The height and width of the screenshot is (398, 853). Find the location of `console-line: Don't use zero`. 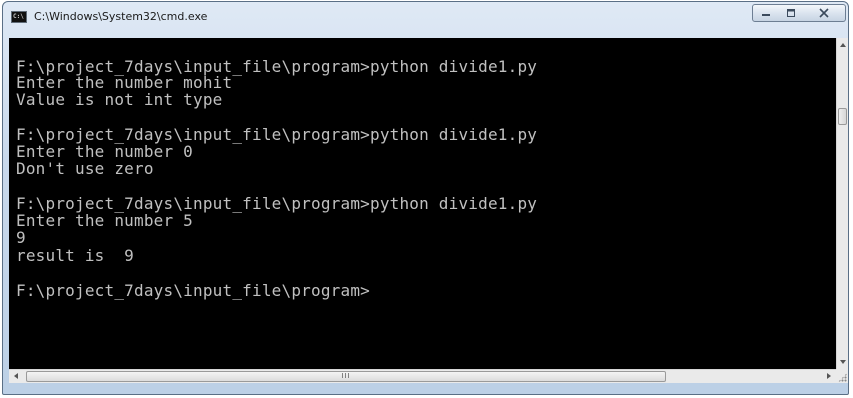

console-line: Don't use zero is located at coordinates (85, 168).